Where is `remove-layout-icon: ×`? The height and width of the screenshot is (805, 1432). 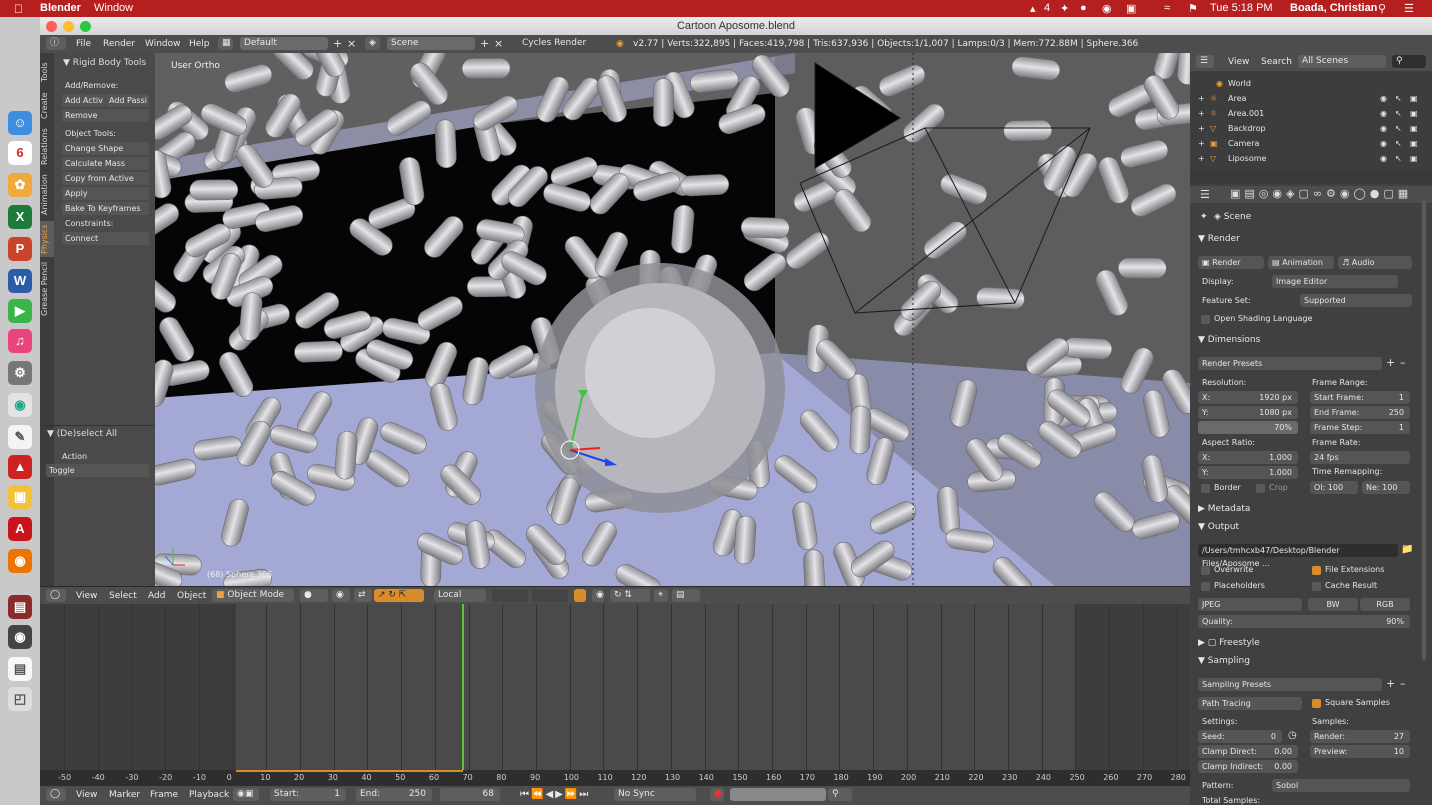 remove-layout-icon: × is located at coordinates (351, 43).